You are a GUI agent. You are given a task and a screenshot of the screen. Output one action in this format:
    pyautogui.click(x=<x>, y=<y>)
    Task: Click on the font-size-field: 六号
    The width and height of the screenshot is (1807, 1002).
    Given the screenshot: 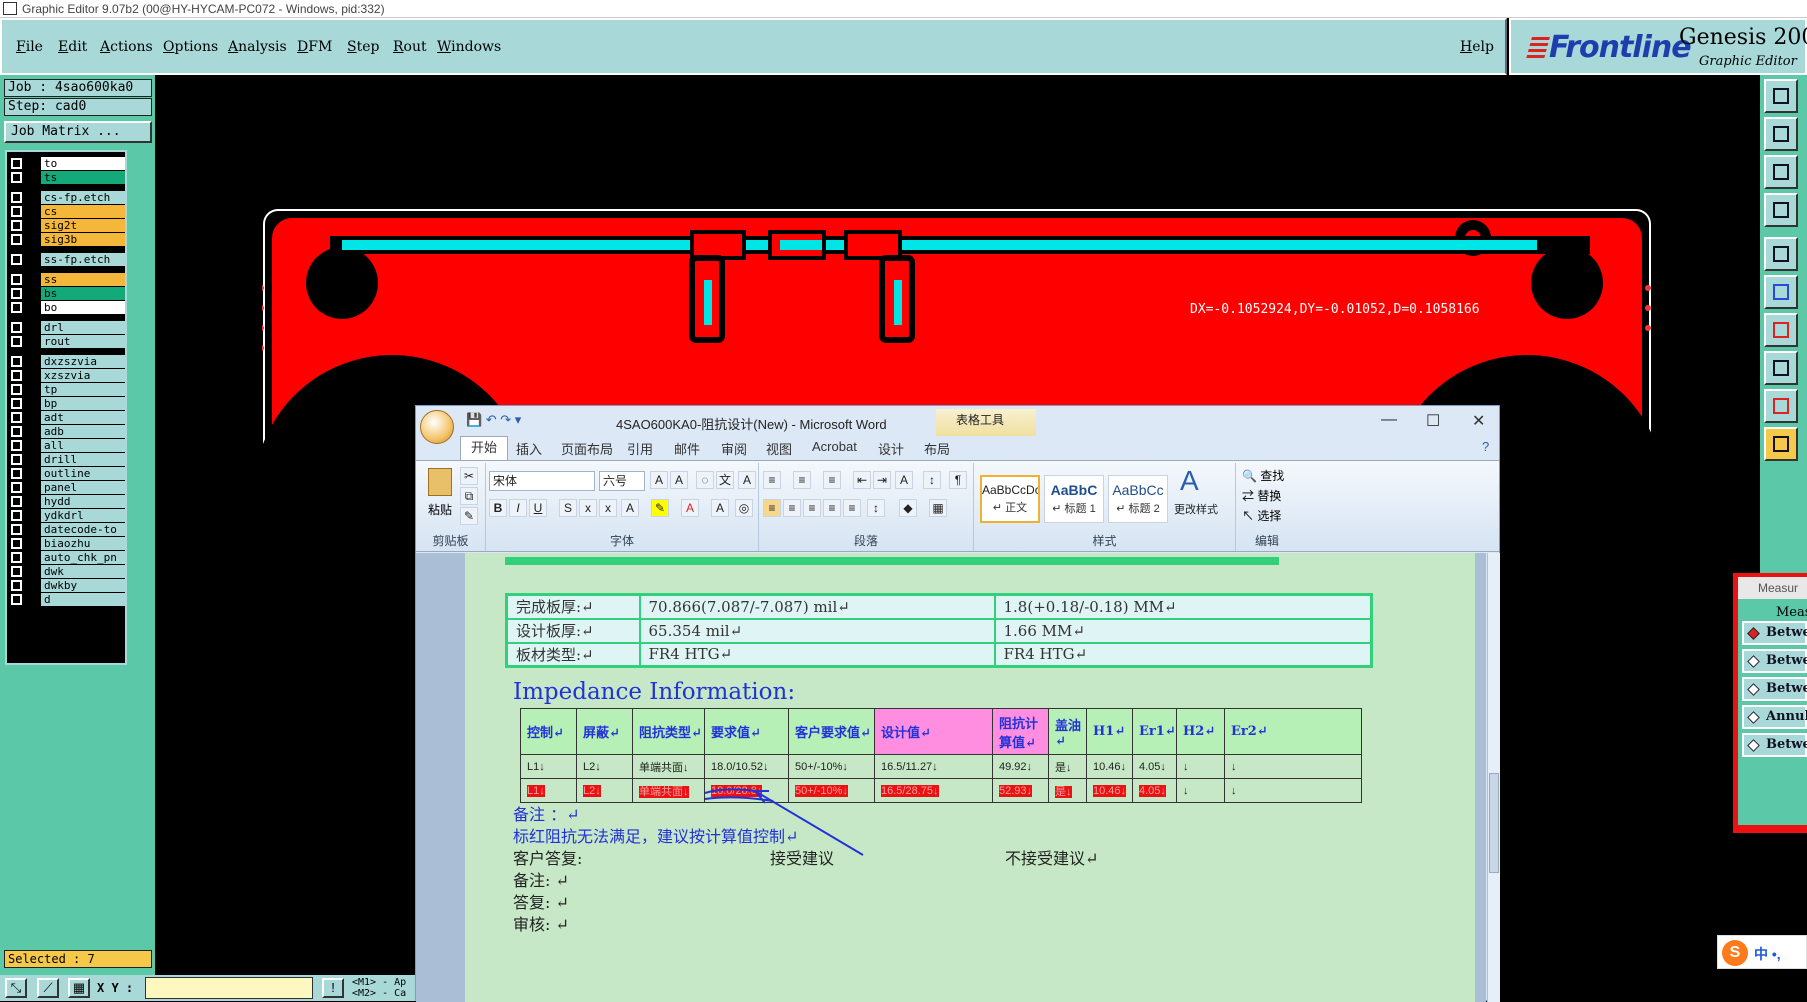 What is the action you would take?
    pyautogui.click(x=622, y=481)
    